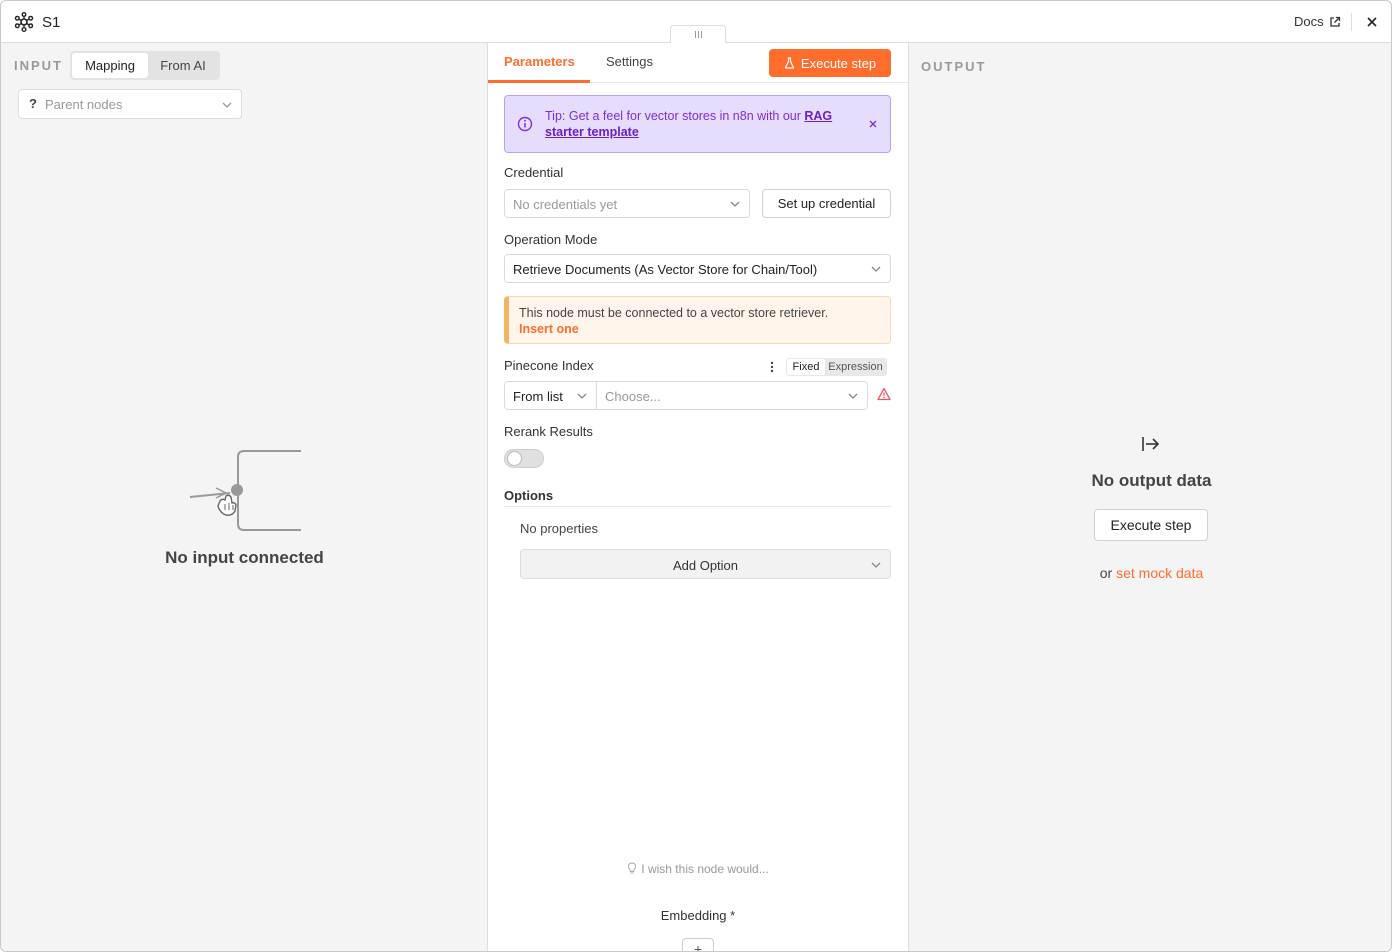  I want to click on lightbulb-icon, so click(632, 868).